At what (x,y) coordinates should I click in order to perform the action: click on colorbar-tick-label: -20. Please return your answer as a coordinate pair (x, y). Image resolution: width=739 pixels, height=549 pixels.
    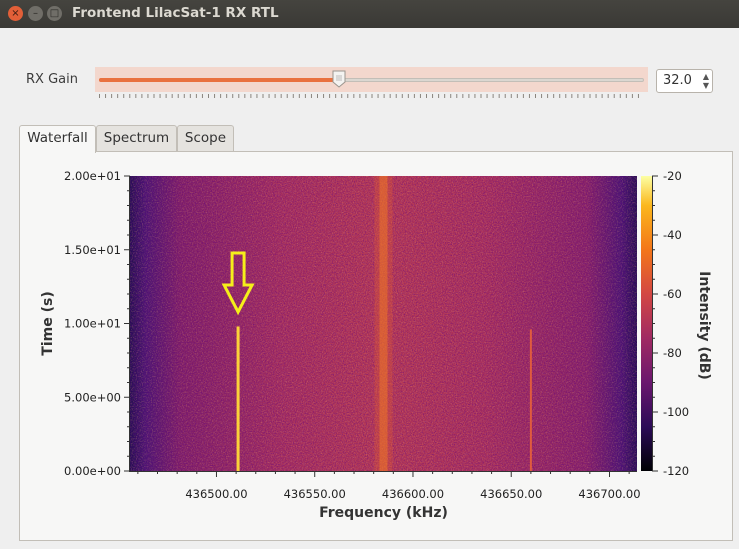
    Looking at the image, I should click on (672, 176).